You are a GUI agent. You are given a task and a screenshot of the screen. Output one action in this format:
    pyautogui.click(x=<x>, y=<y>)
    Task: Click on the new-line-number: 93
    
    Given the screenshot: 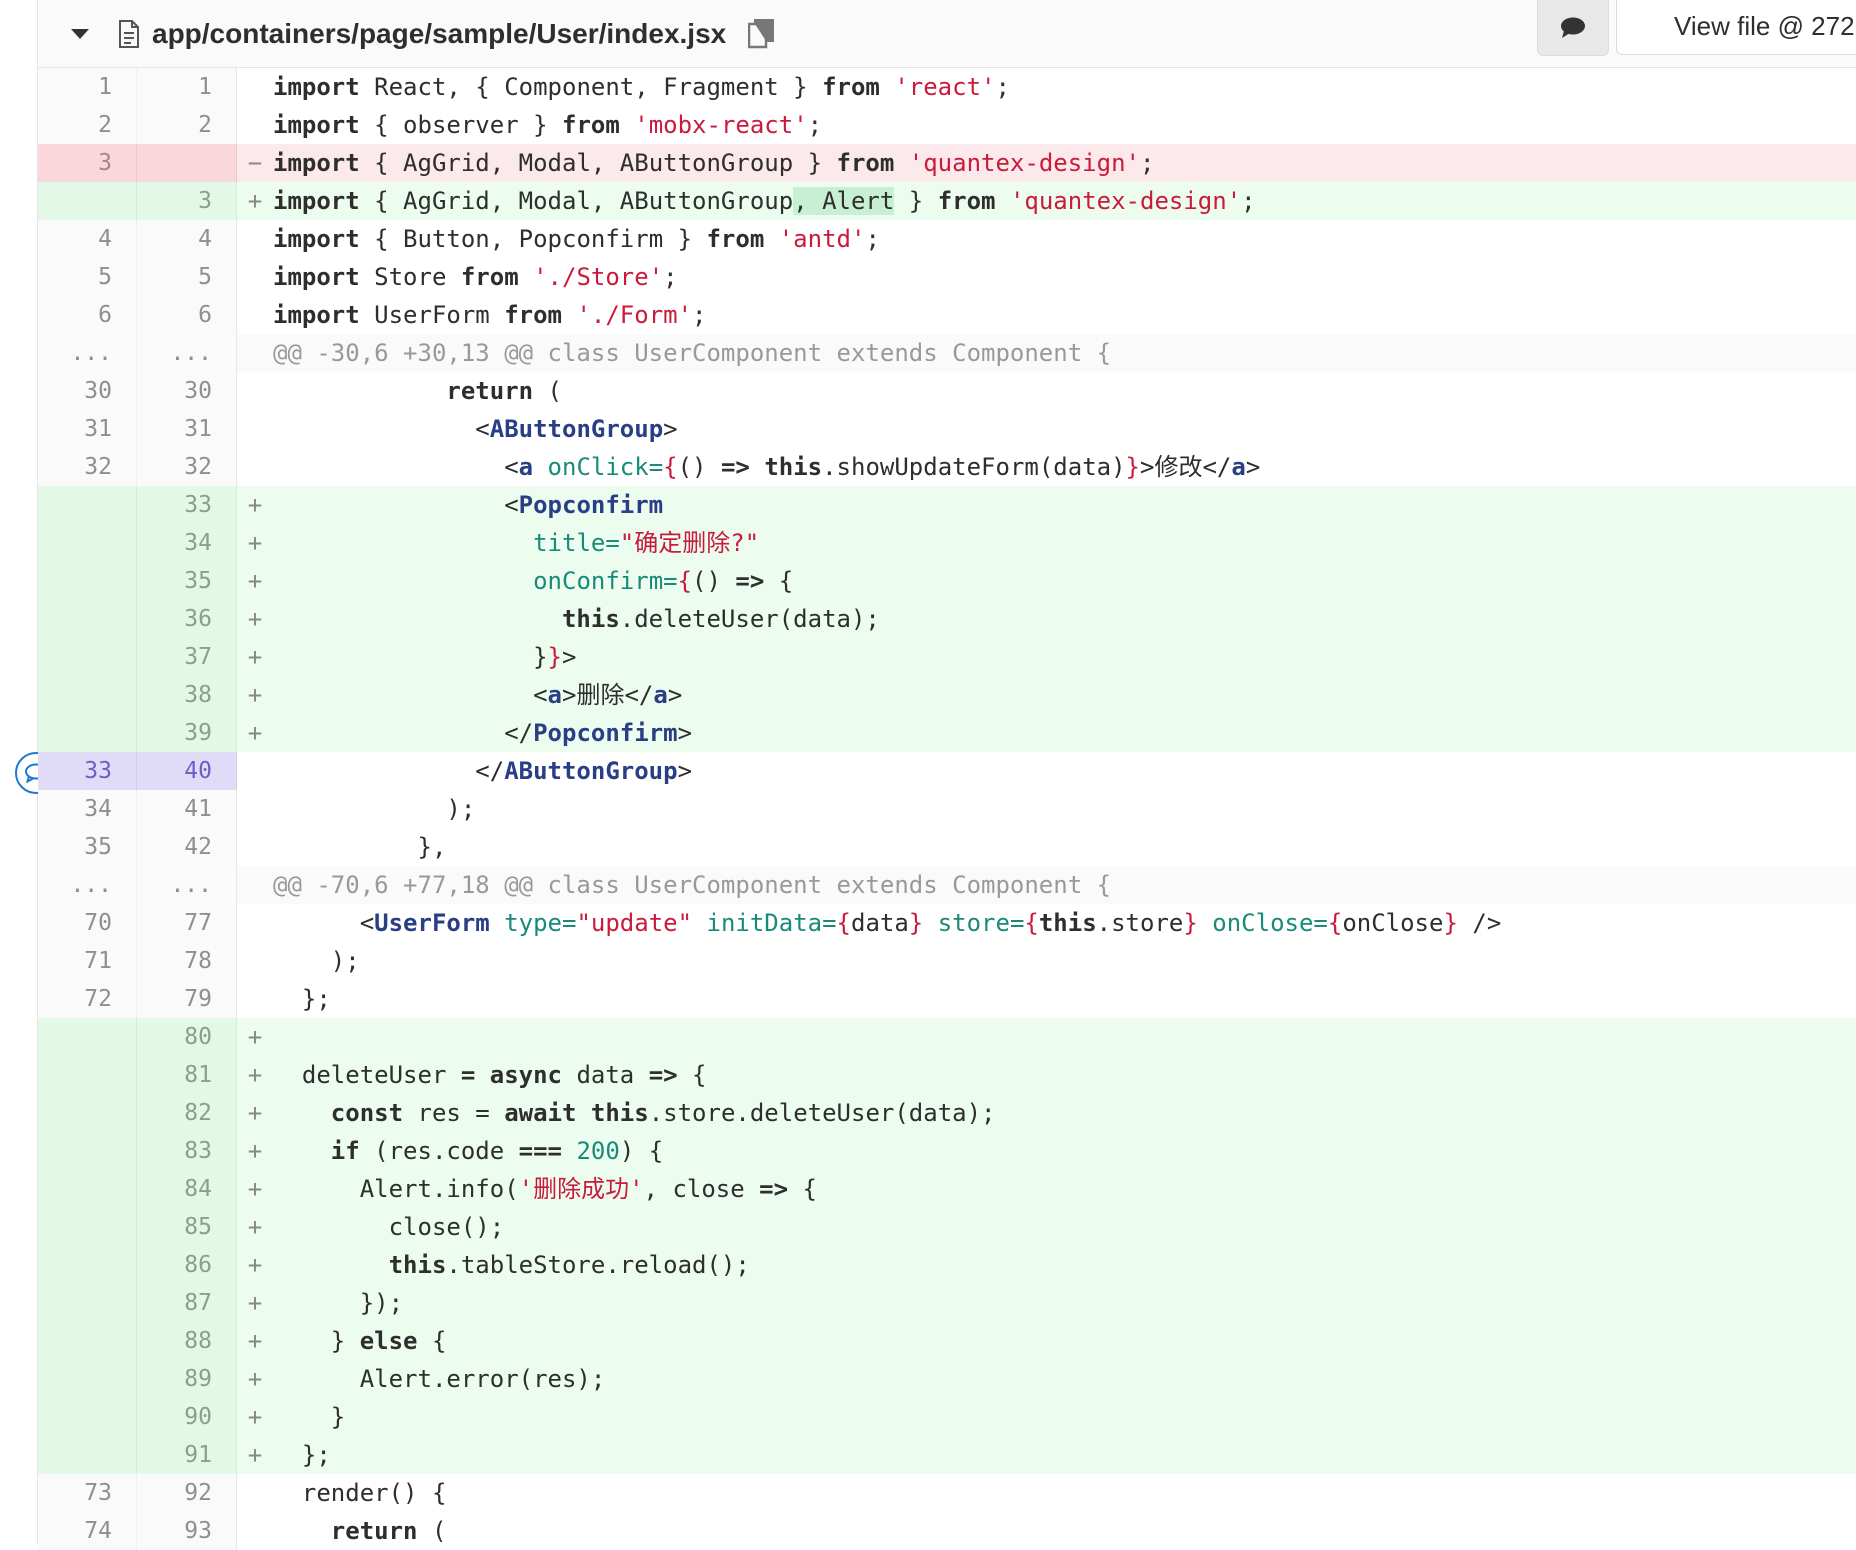 What is the action you would take?
    pyautogui.click(x=187, y=1531)
    